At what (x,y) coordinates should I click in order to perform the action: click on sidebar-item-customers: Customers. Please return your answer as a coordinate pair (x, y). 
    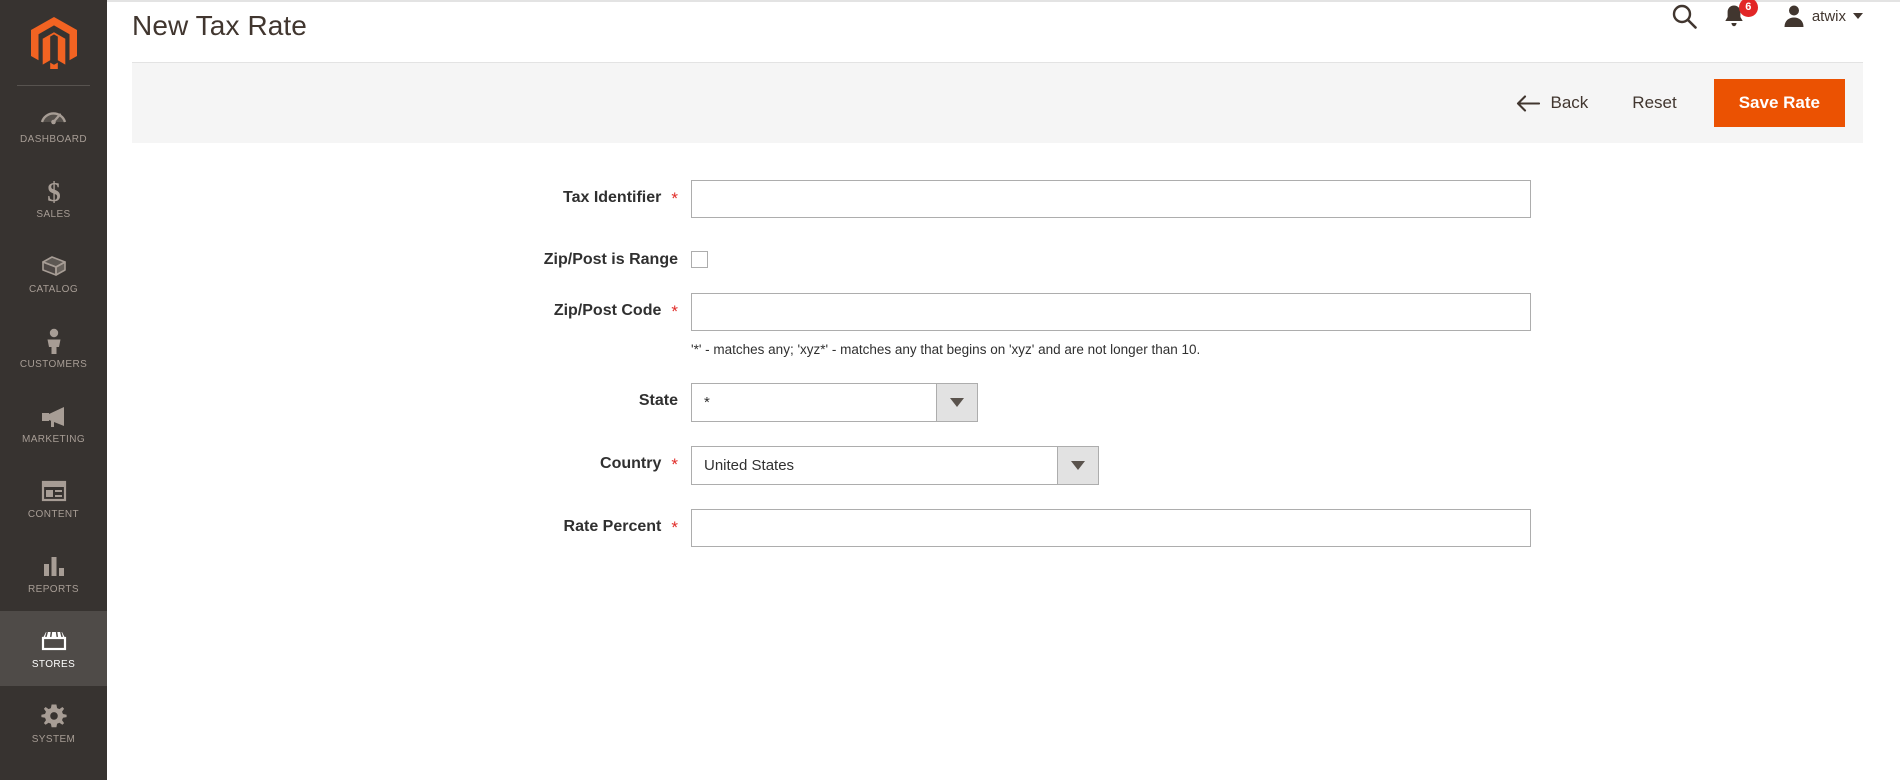
    Looking at the image, I should click on (53, 348).